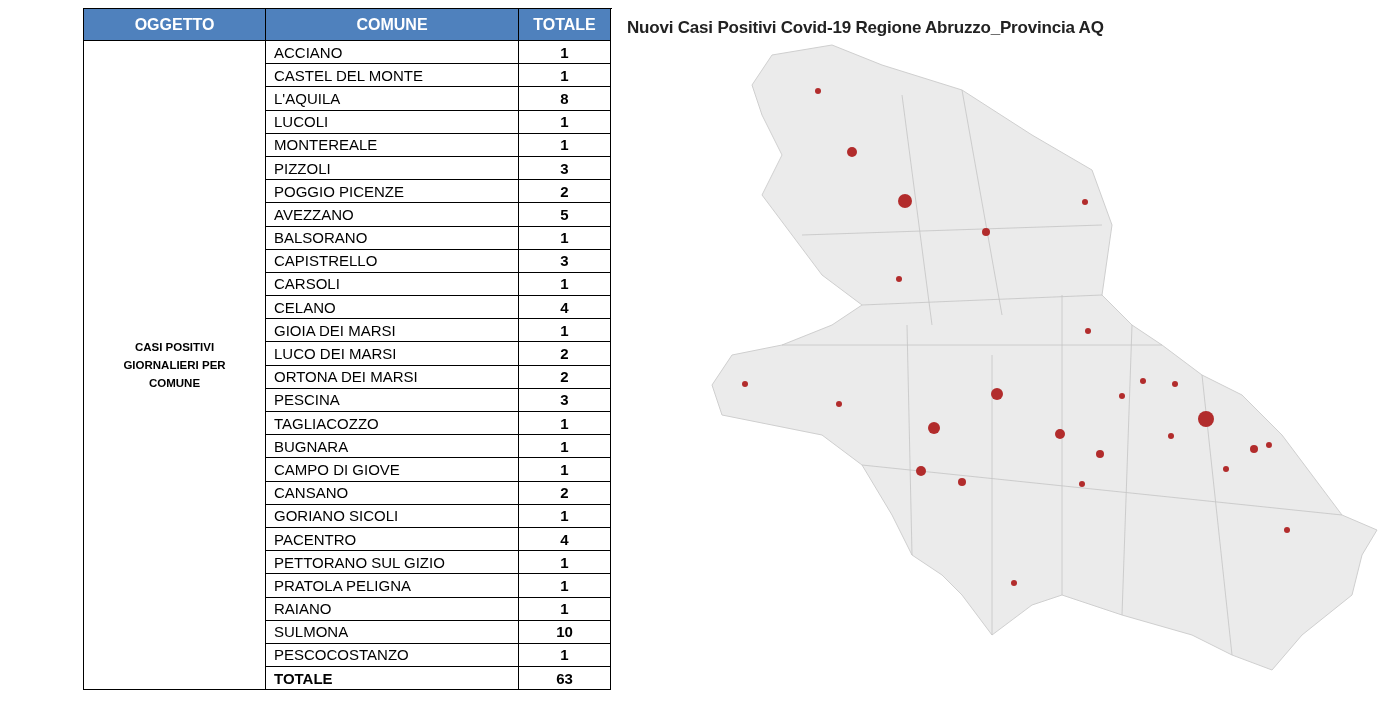  What do you see at coordinates (565, 679) in the screenshot?
I see `table-cell: 63` at bounding box center [565, 679].